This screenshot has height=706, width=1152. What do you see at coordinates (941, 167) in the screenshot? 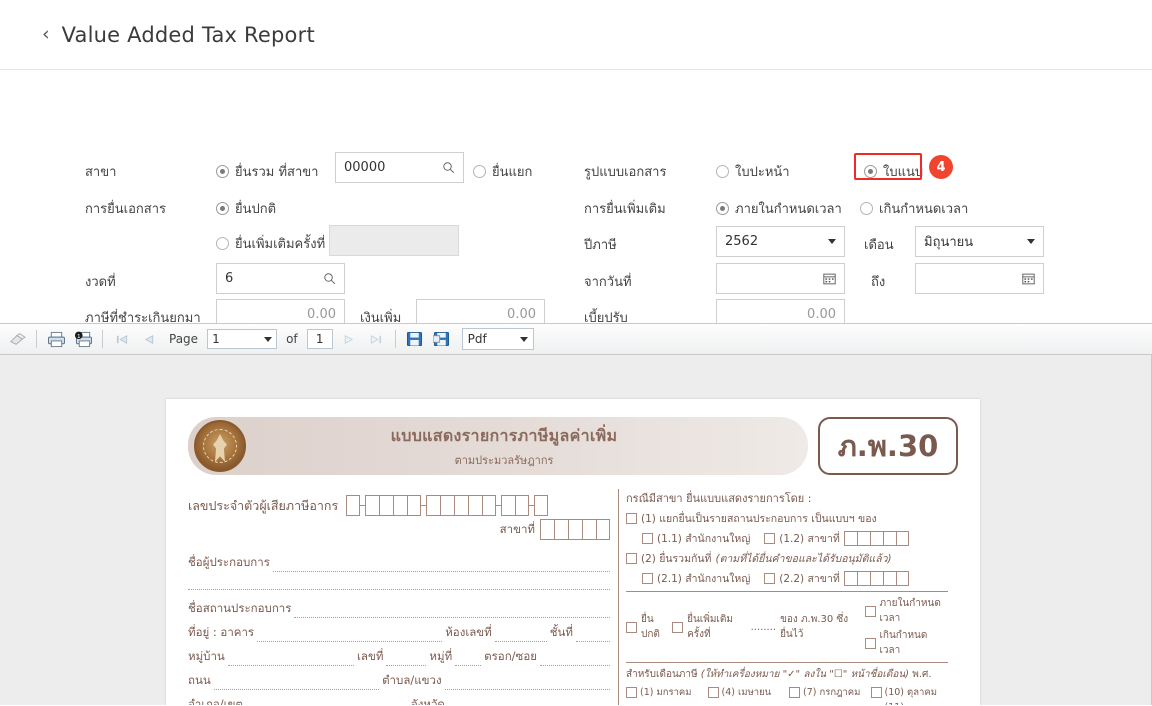
I see `step-badge-4: 4` at bounding box center [941, 167].